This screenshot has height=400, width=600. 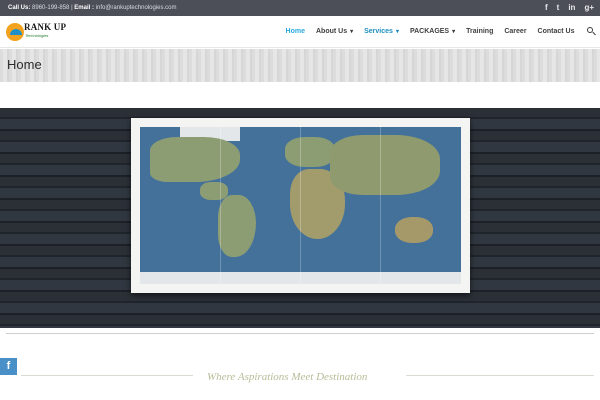 What do you see at coordinates (589, 8) in the screenshot?
I see `google-plus-icon: g+` at bounding box center [589, 8].